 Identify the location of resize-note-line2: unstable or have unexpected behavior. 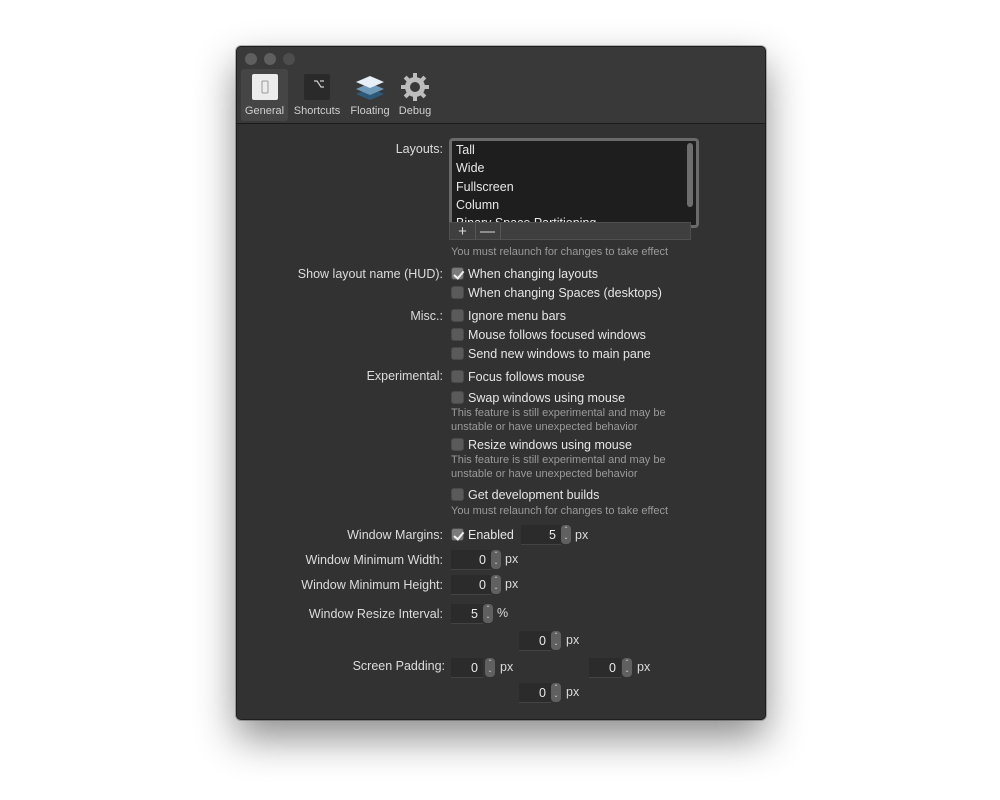
(544, 474).